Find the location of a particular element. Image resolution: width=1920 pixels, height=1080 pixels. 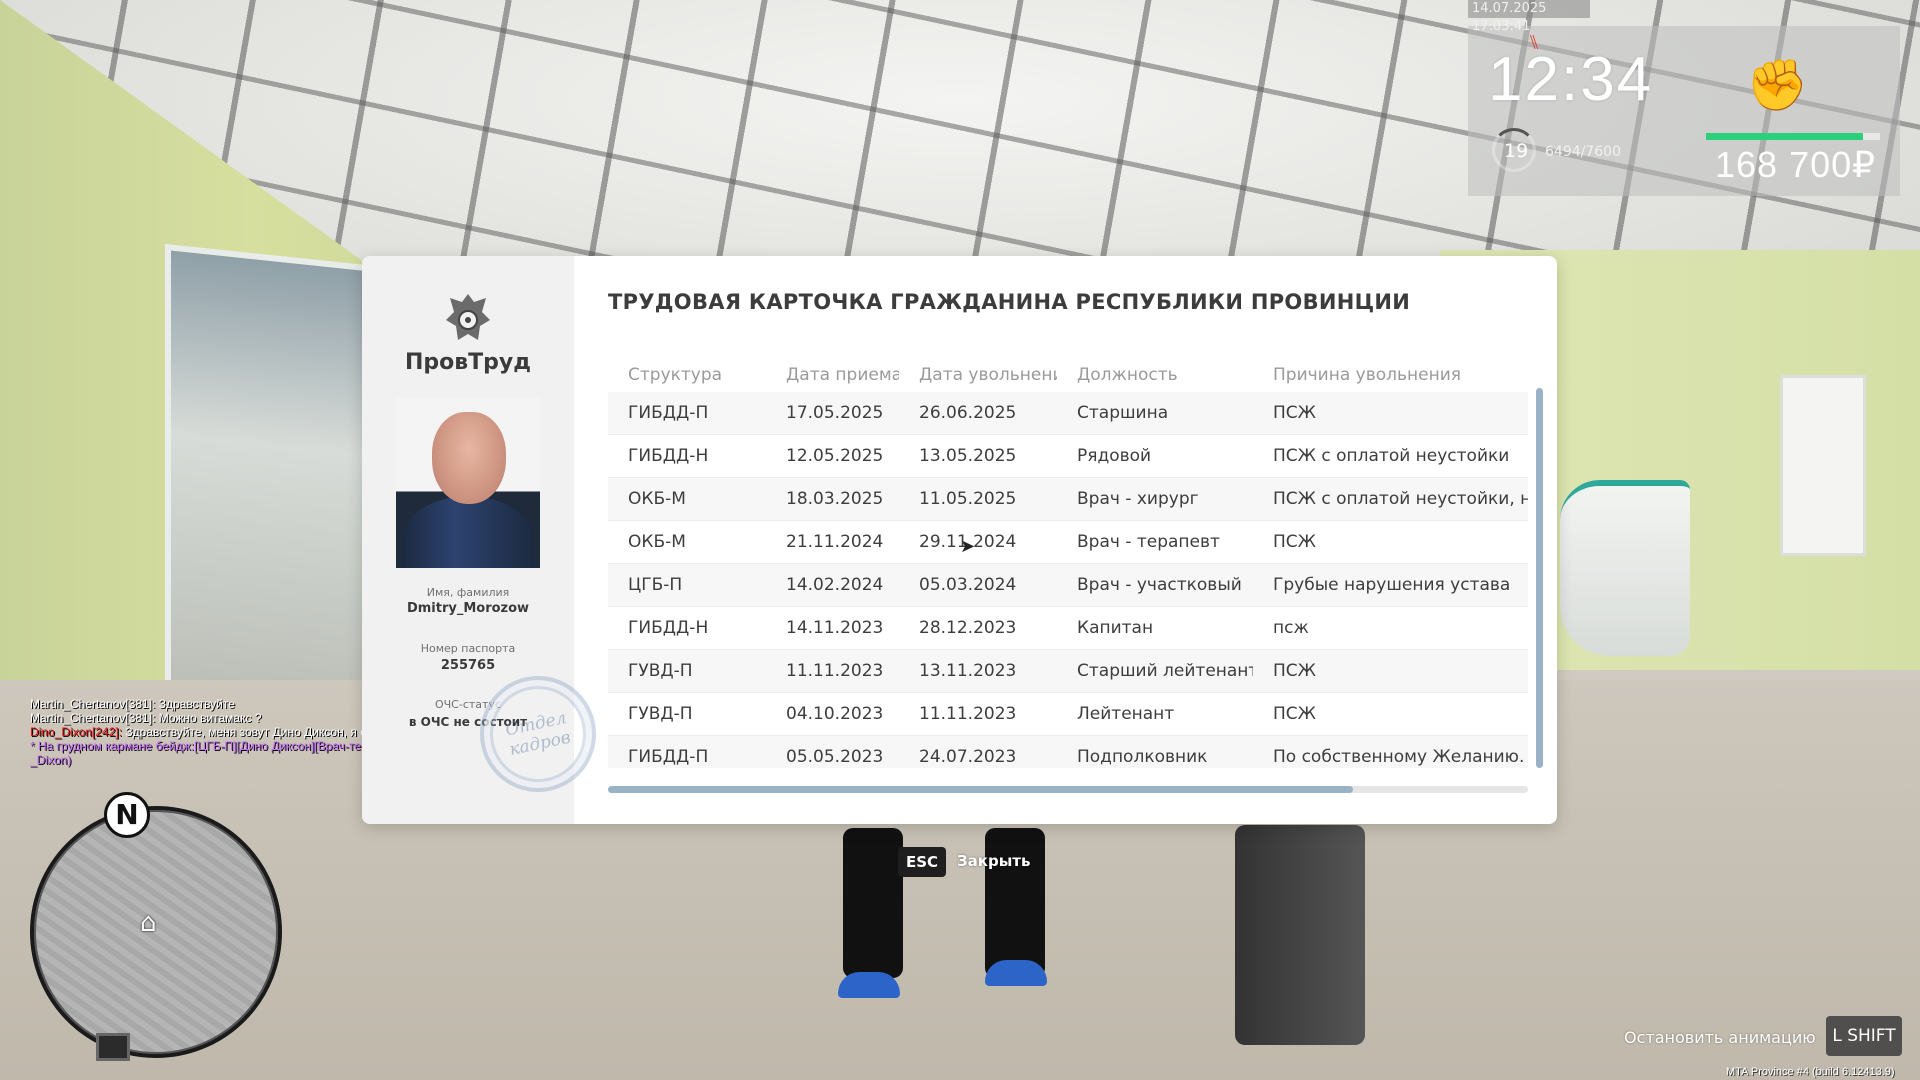

reception-desk is located at coordinates (1625, 568).